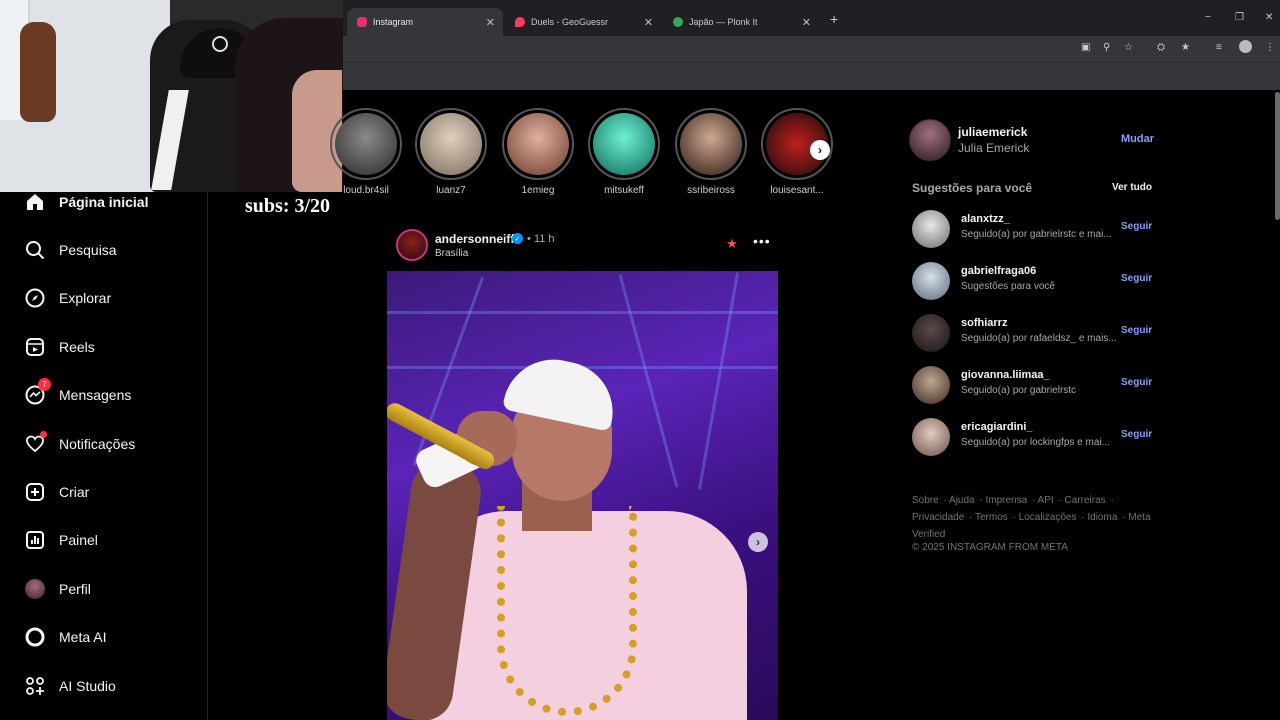 This screenshot has height=720, width=1280. Describe the element at coordinates (79, 443) in the screenshot. I see `nav-notifications: Notificações` at that location.